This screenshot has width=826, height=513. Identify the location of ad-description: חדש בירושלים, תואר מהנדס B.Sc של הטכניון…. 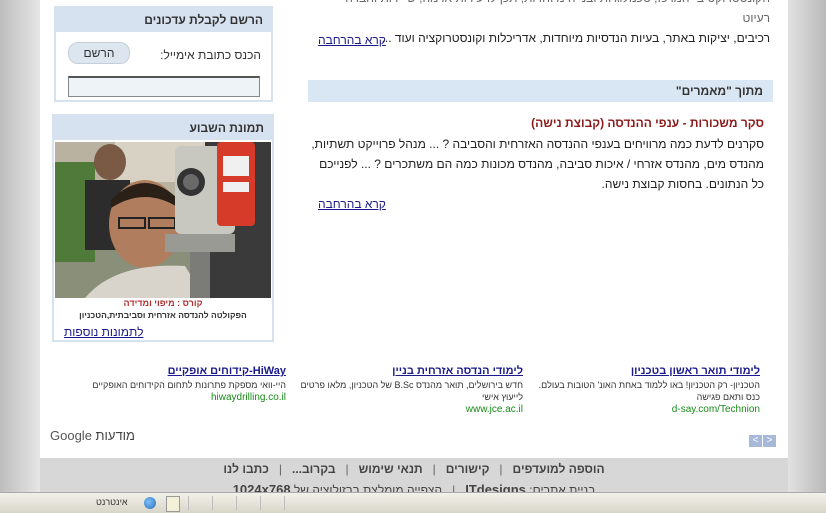
(411, 391).